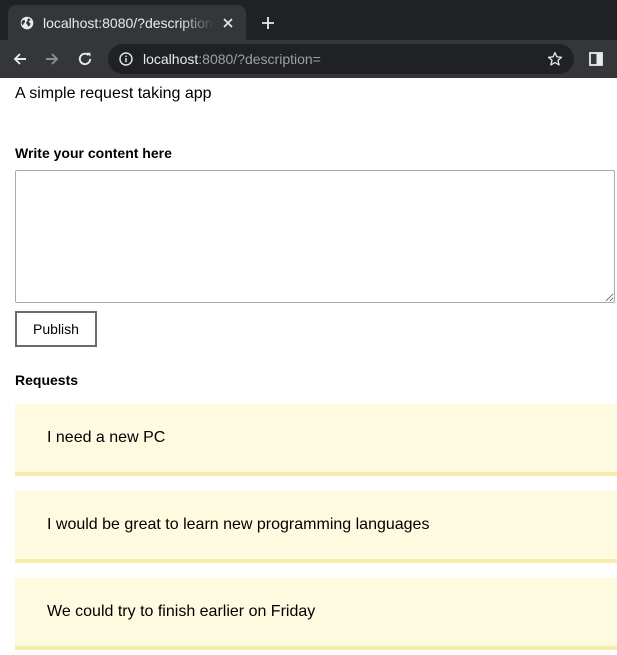 This screenshot has width=617, height=655. Describe the element at coordinates (308, 20) in the screenshot. I see `browser-tab-strip: localhost:8080/?description=` at that location.